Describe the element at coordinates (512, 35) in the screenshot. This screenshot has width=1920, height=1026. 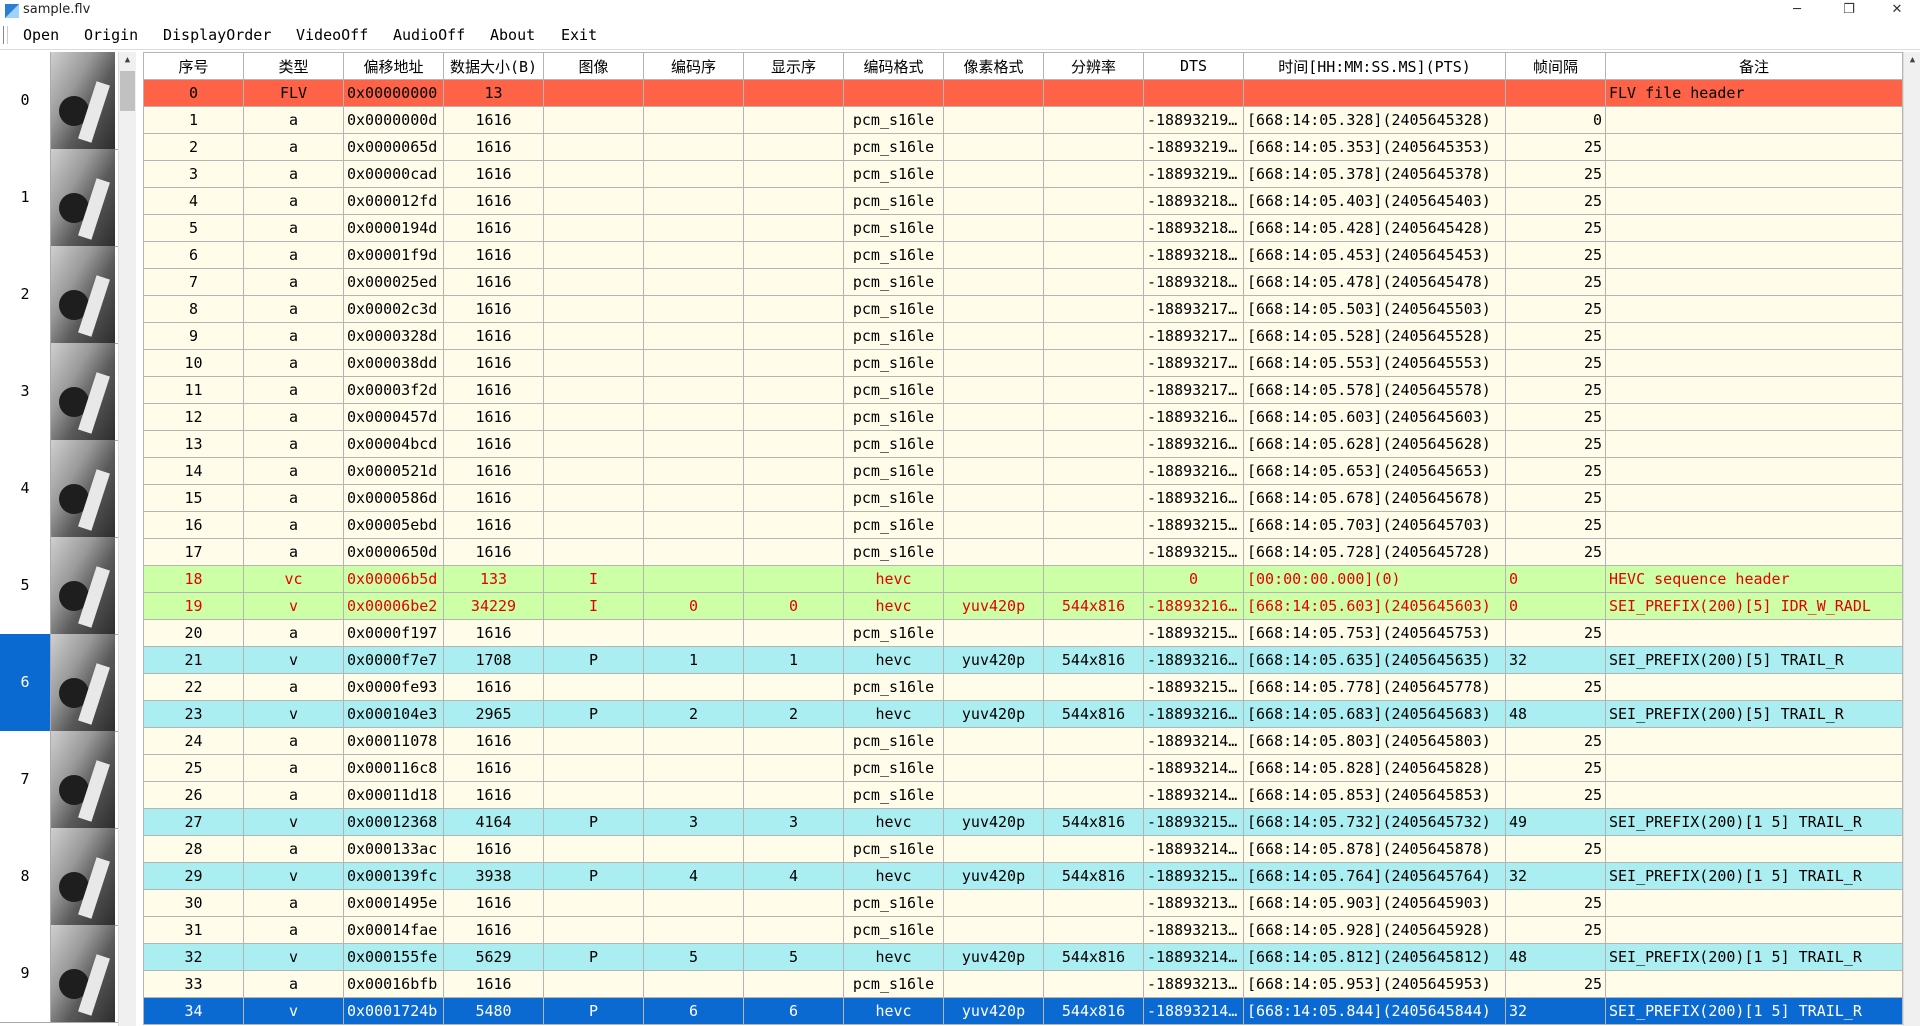
I see `menu-about: About` at that location.